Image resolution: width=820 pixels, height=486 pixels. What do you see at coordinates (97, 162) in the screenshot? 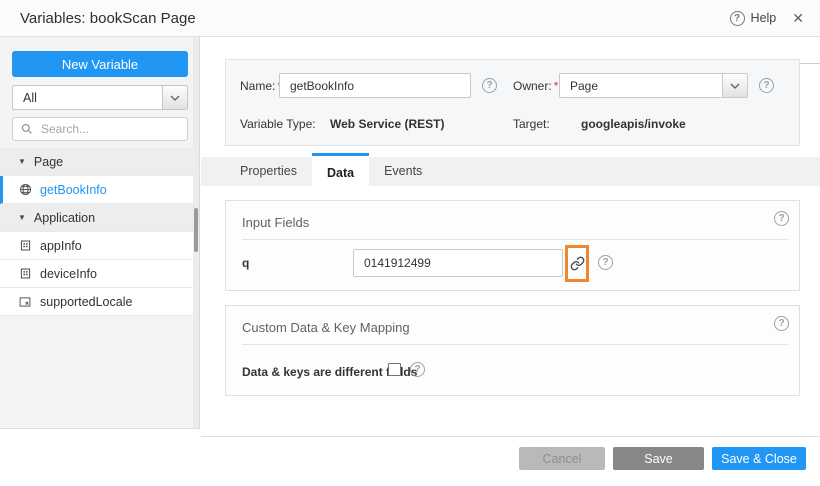
I see `tree-group-page: ▼ Page` at bounding box center [97, 162].